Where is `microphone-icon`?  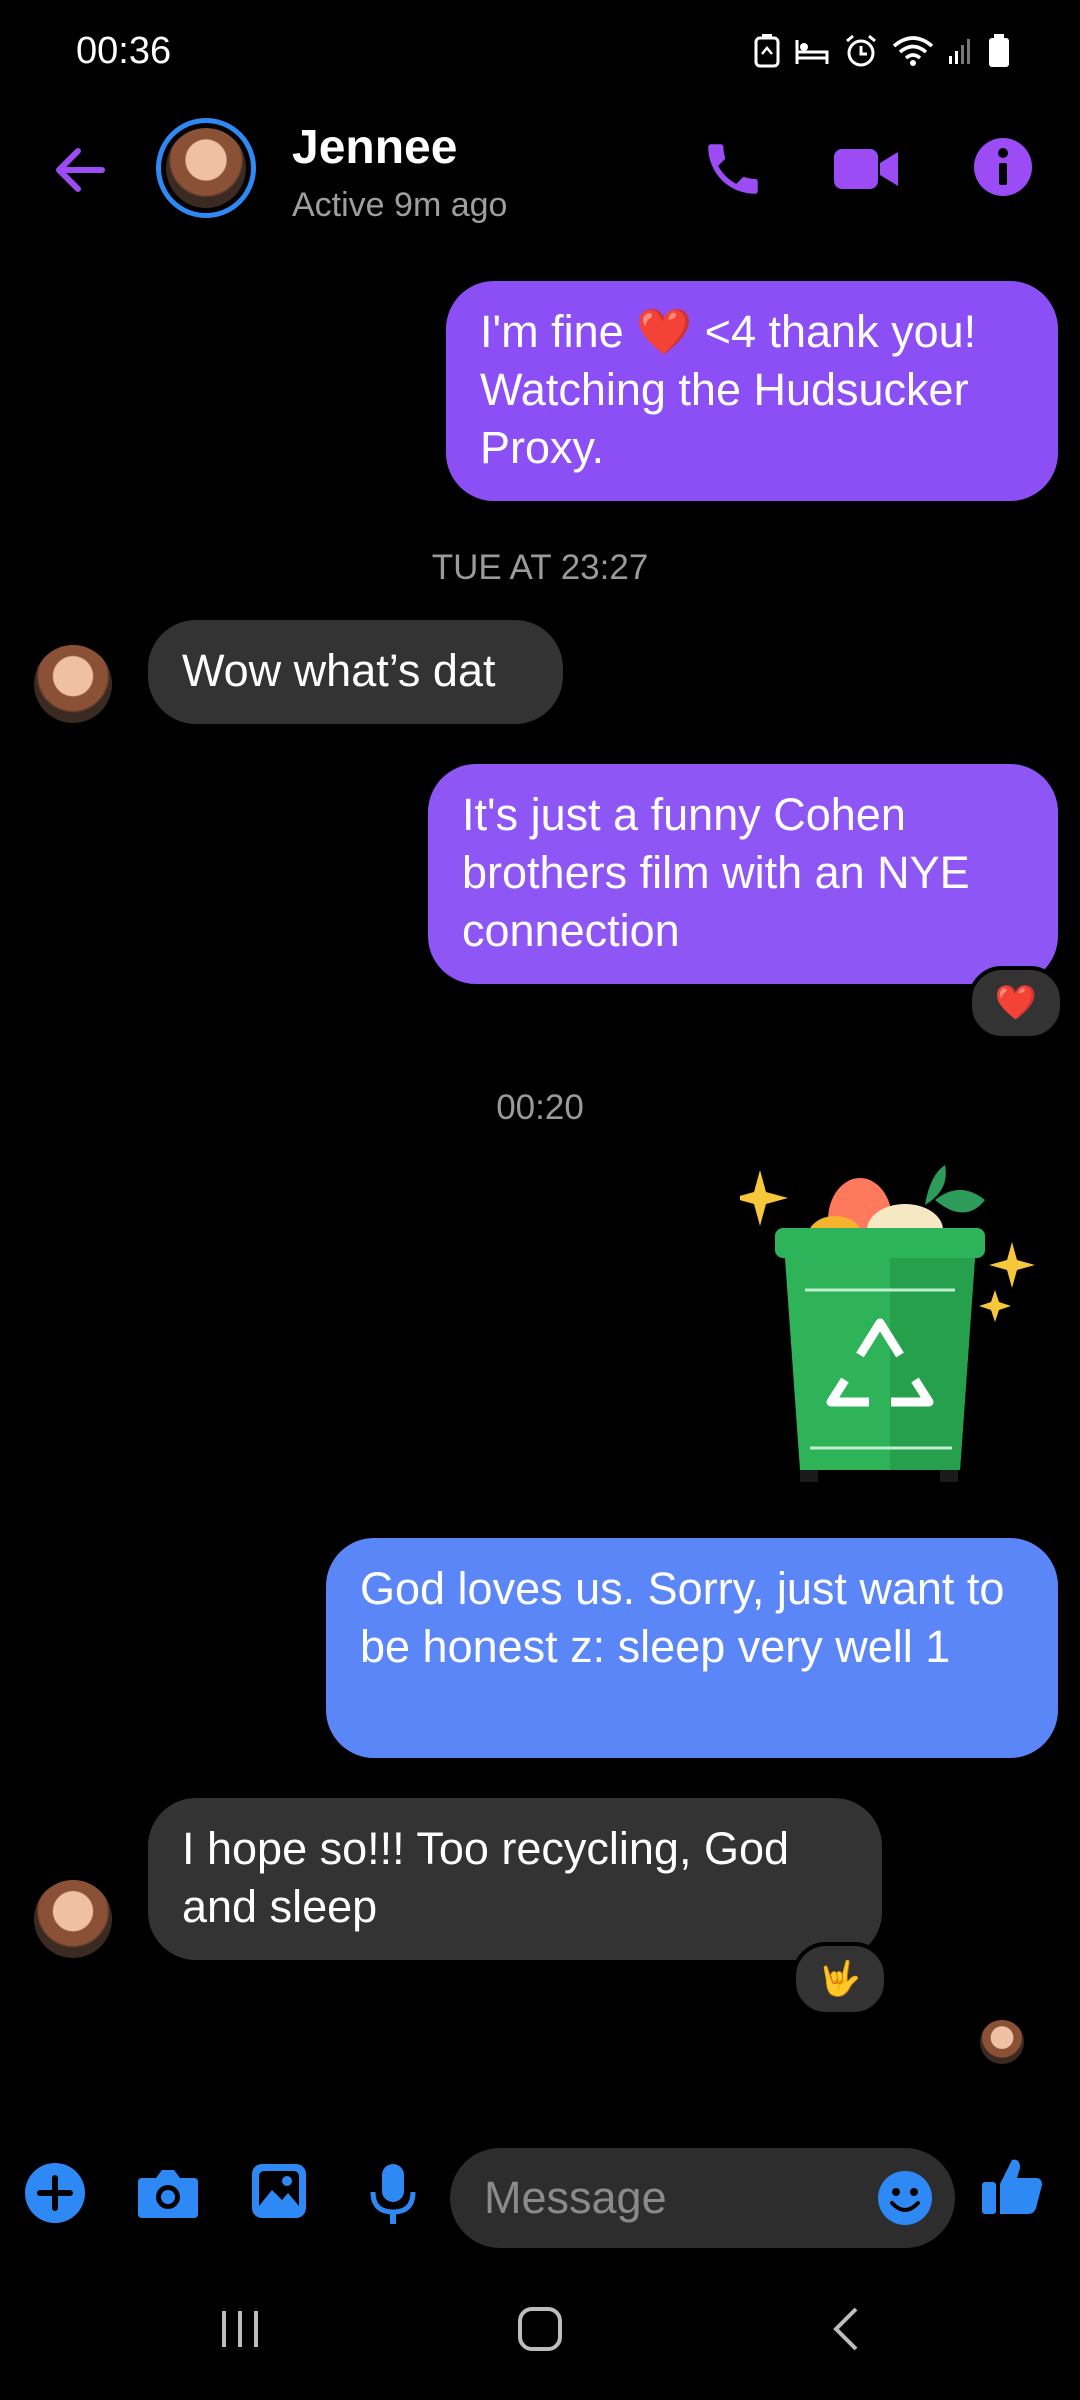
microphone-icon is located at coordinates (393, 2197).